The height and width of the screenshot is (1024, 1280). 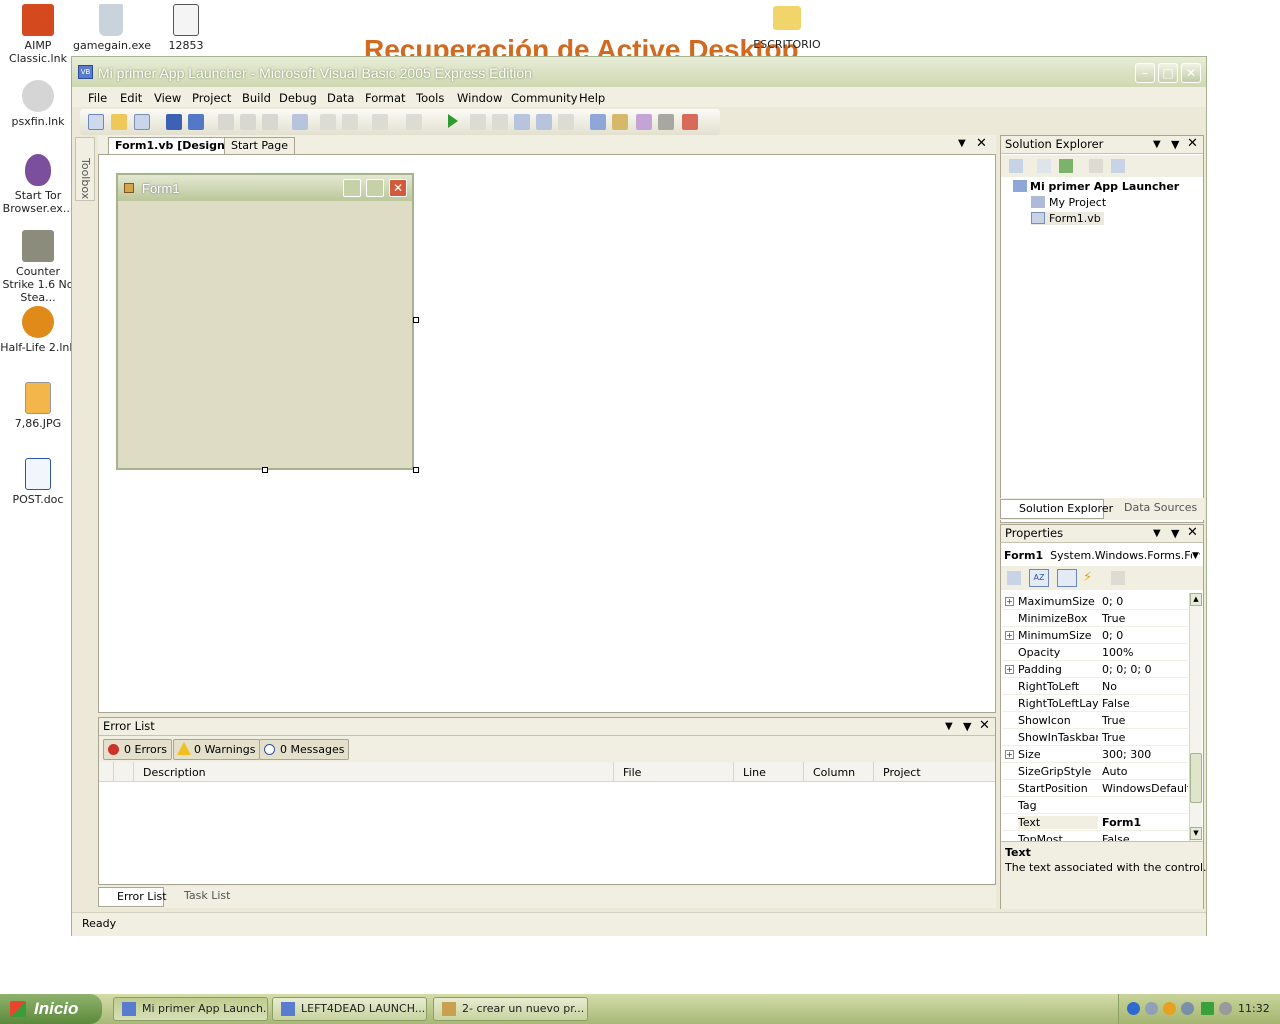 I want to click on close-pane-icon: ✕, so click(x=1192, y=143).